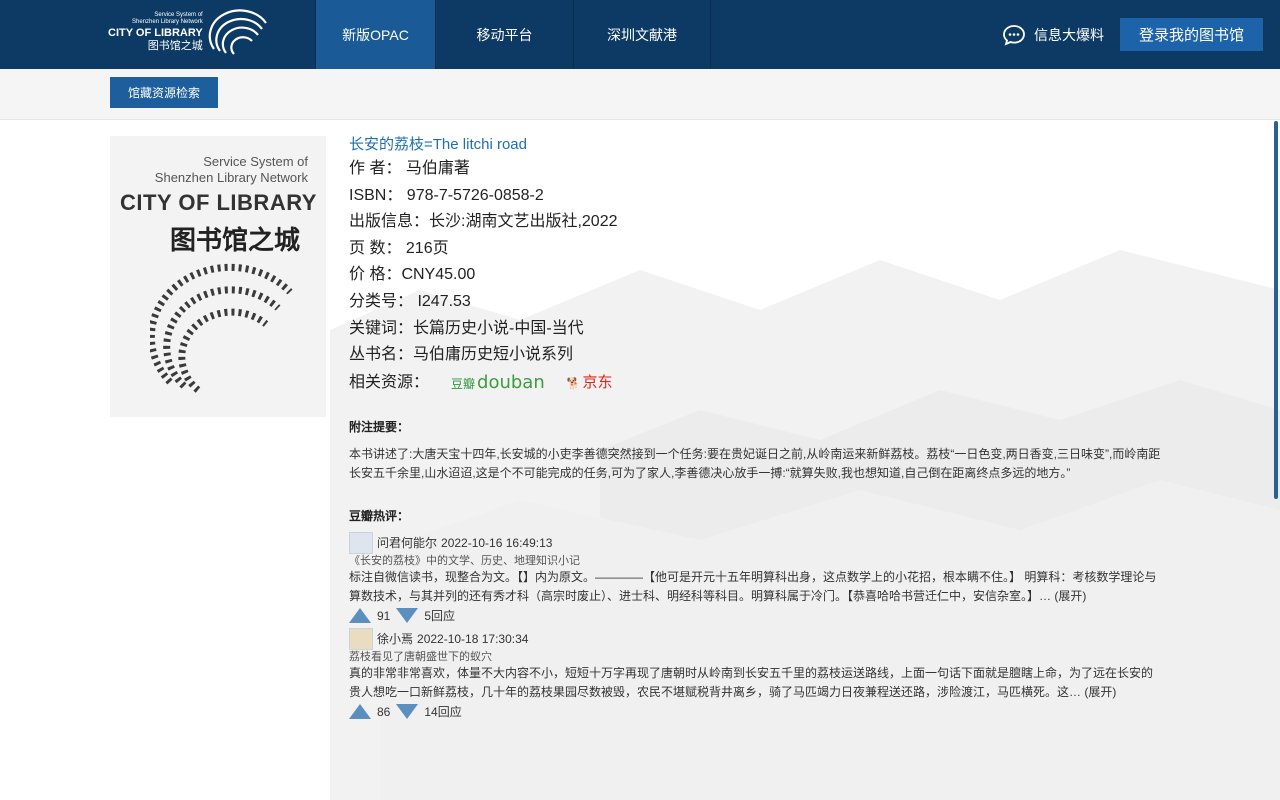 This screenshot has height=800, width=1280. Describe the element at coordinates (759, 638) in the screenshot. I see `review-header: 徐小焉 2022-10-18 17:30:34` at that location.